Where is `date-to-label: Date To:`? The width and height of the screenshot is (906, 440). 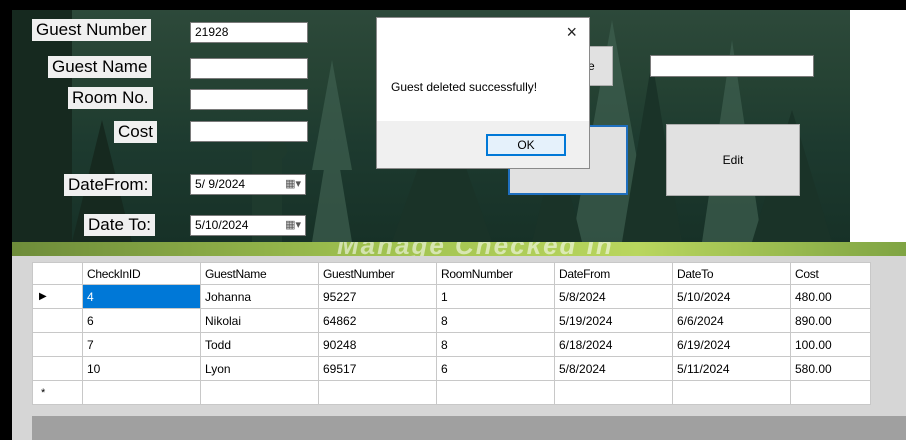 date-to-label: Date To: is located at coordinates (120, 225).